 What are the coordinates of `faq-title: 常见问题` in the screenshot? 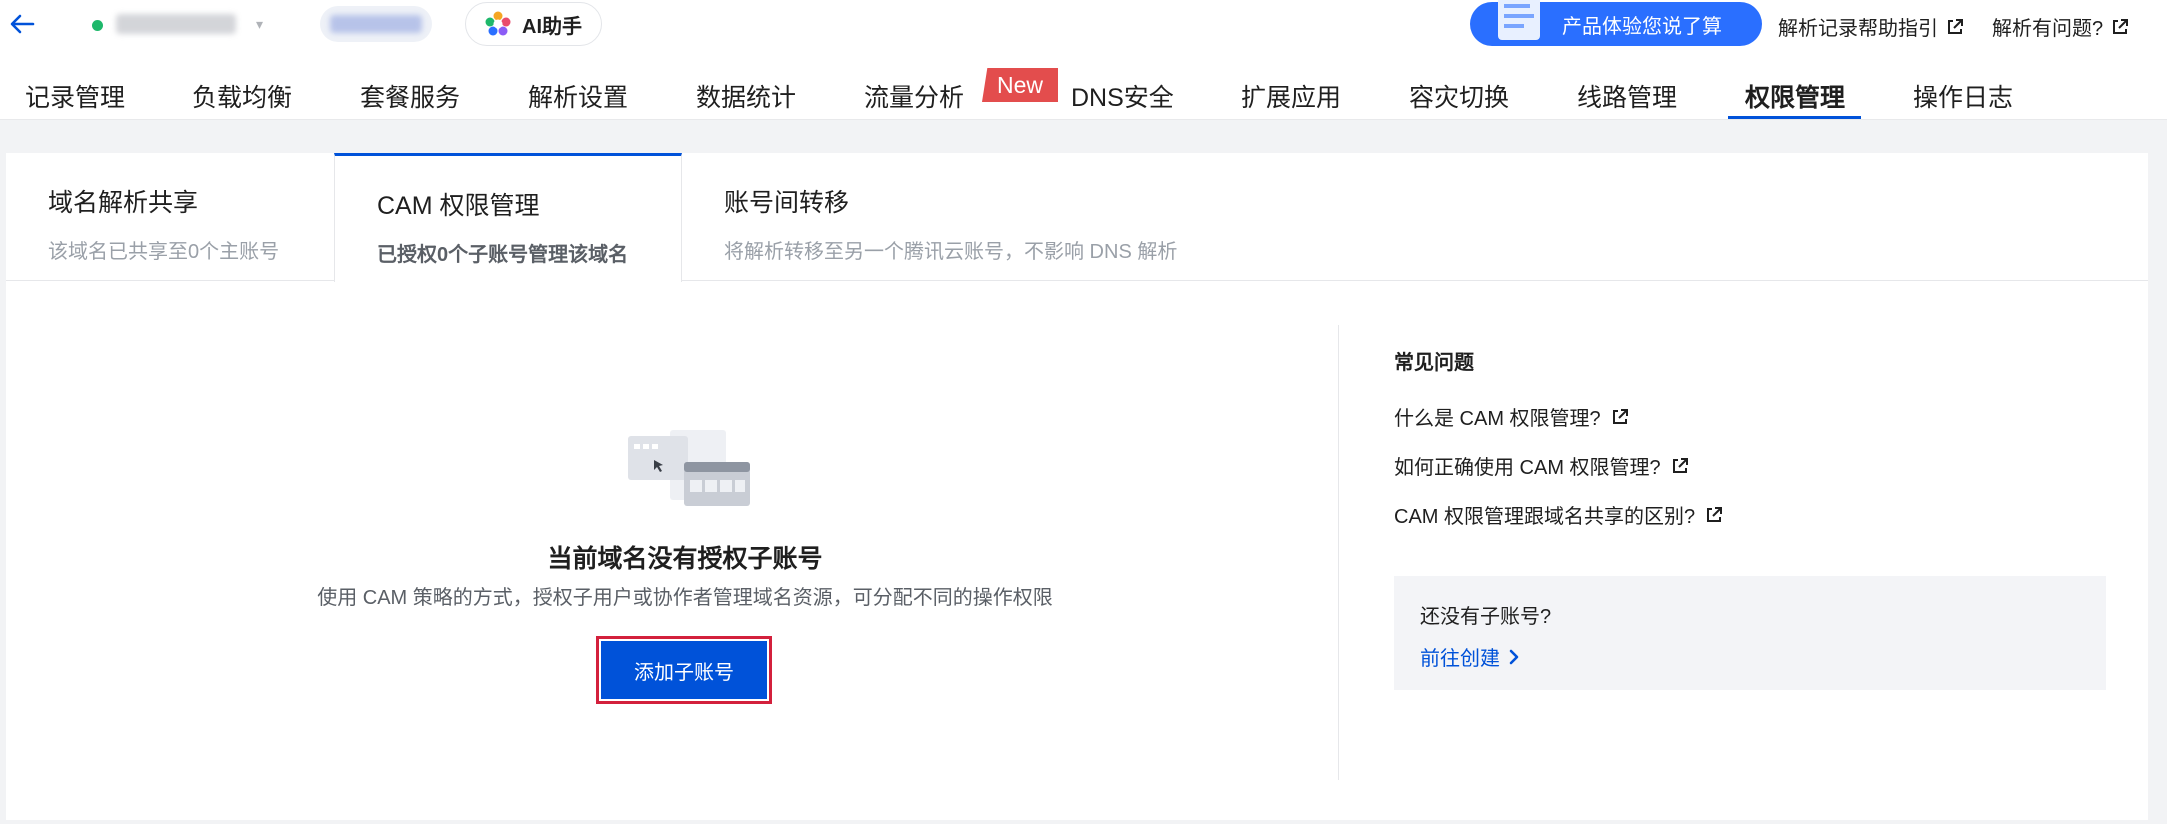 It's located at (1434, 363).